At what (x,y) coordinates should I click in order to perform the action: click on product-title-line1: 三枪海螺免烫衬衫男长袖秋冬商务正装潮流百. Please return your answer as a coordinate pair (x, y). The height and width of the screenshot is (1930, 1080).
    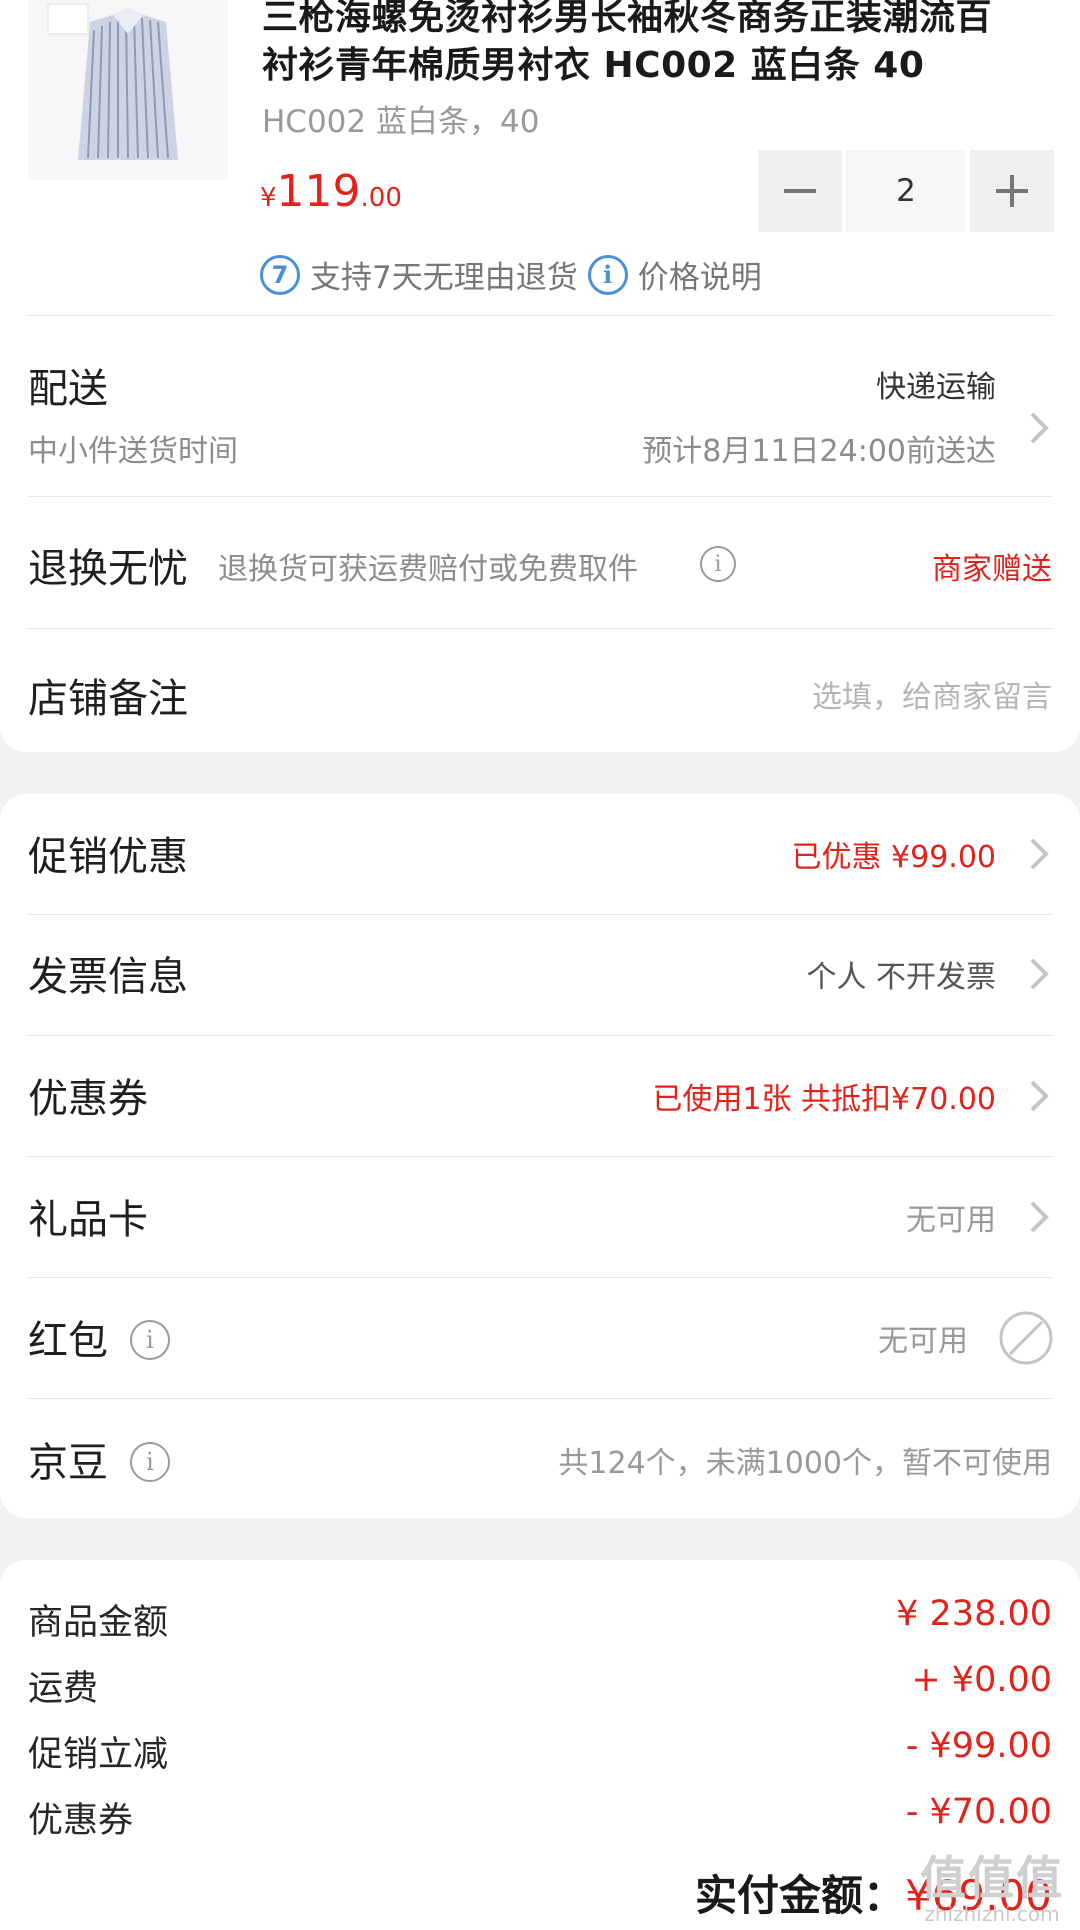
    Looking at the image, I should click on (627, 19).